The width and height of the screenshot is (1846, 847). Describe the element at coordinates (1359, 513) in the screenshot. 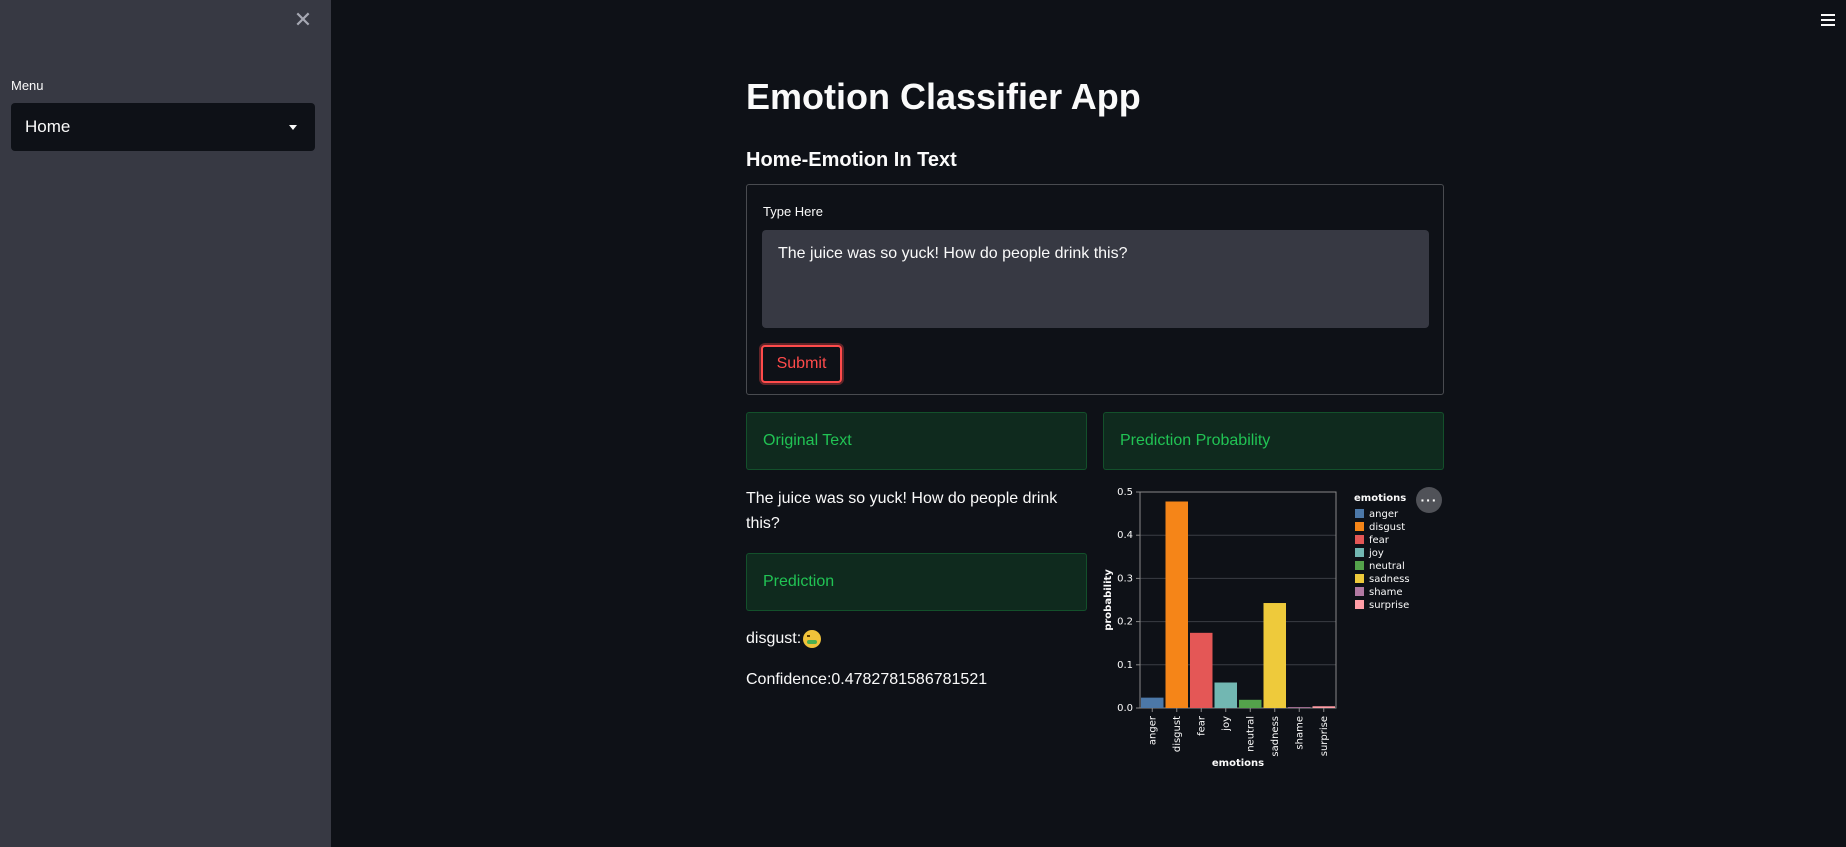

I see `legend-swatch-anger` at that location.